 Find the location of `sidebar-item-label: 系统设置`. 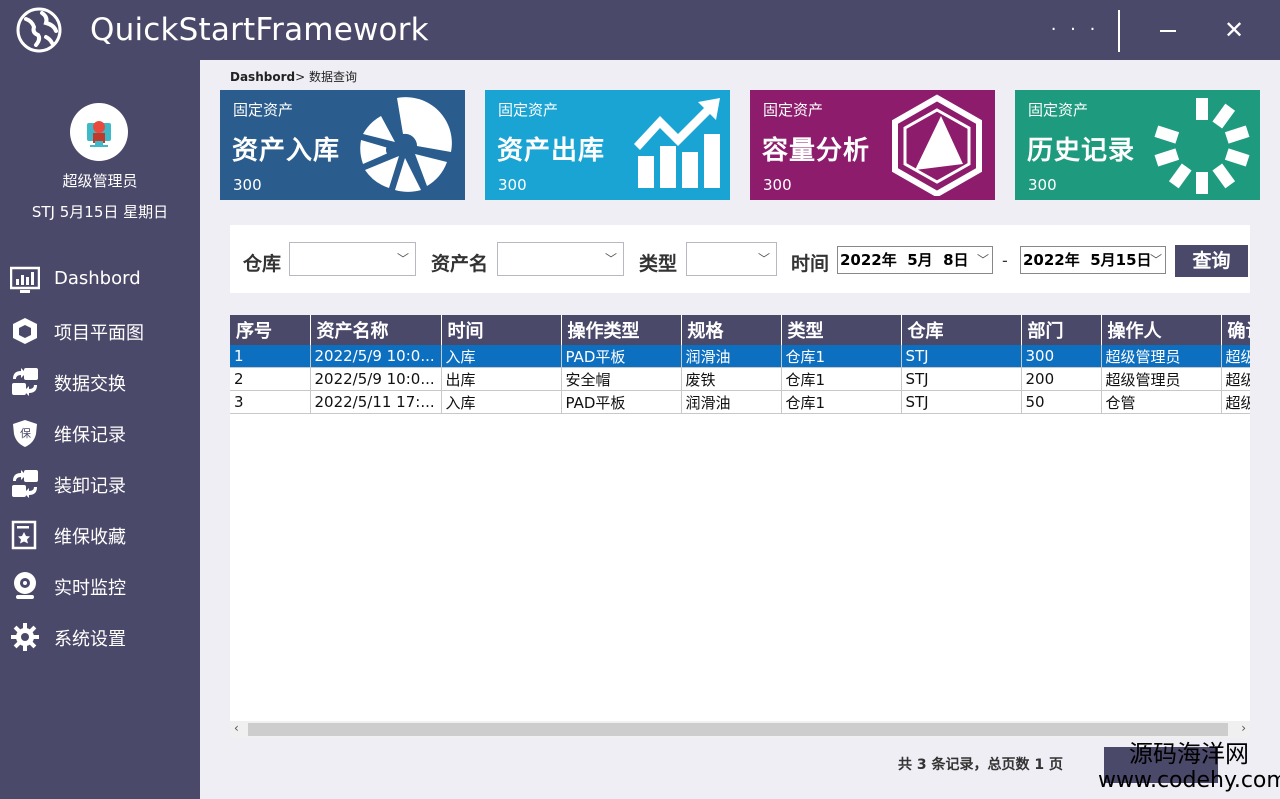

sidebar-item-label: 系统设置 is located at coordinates (90, 639).